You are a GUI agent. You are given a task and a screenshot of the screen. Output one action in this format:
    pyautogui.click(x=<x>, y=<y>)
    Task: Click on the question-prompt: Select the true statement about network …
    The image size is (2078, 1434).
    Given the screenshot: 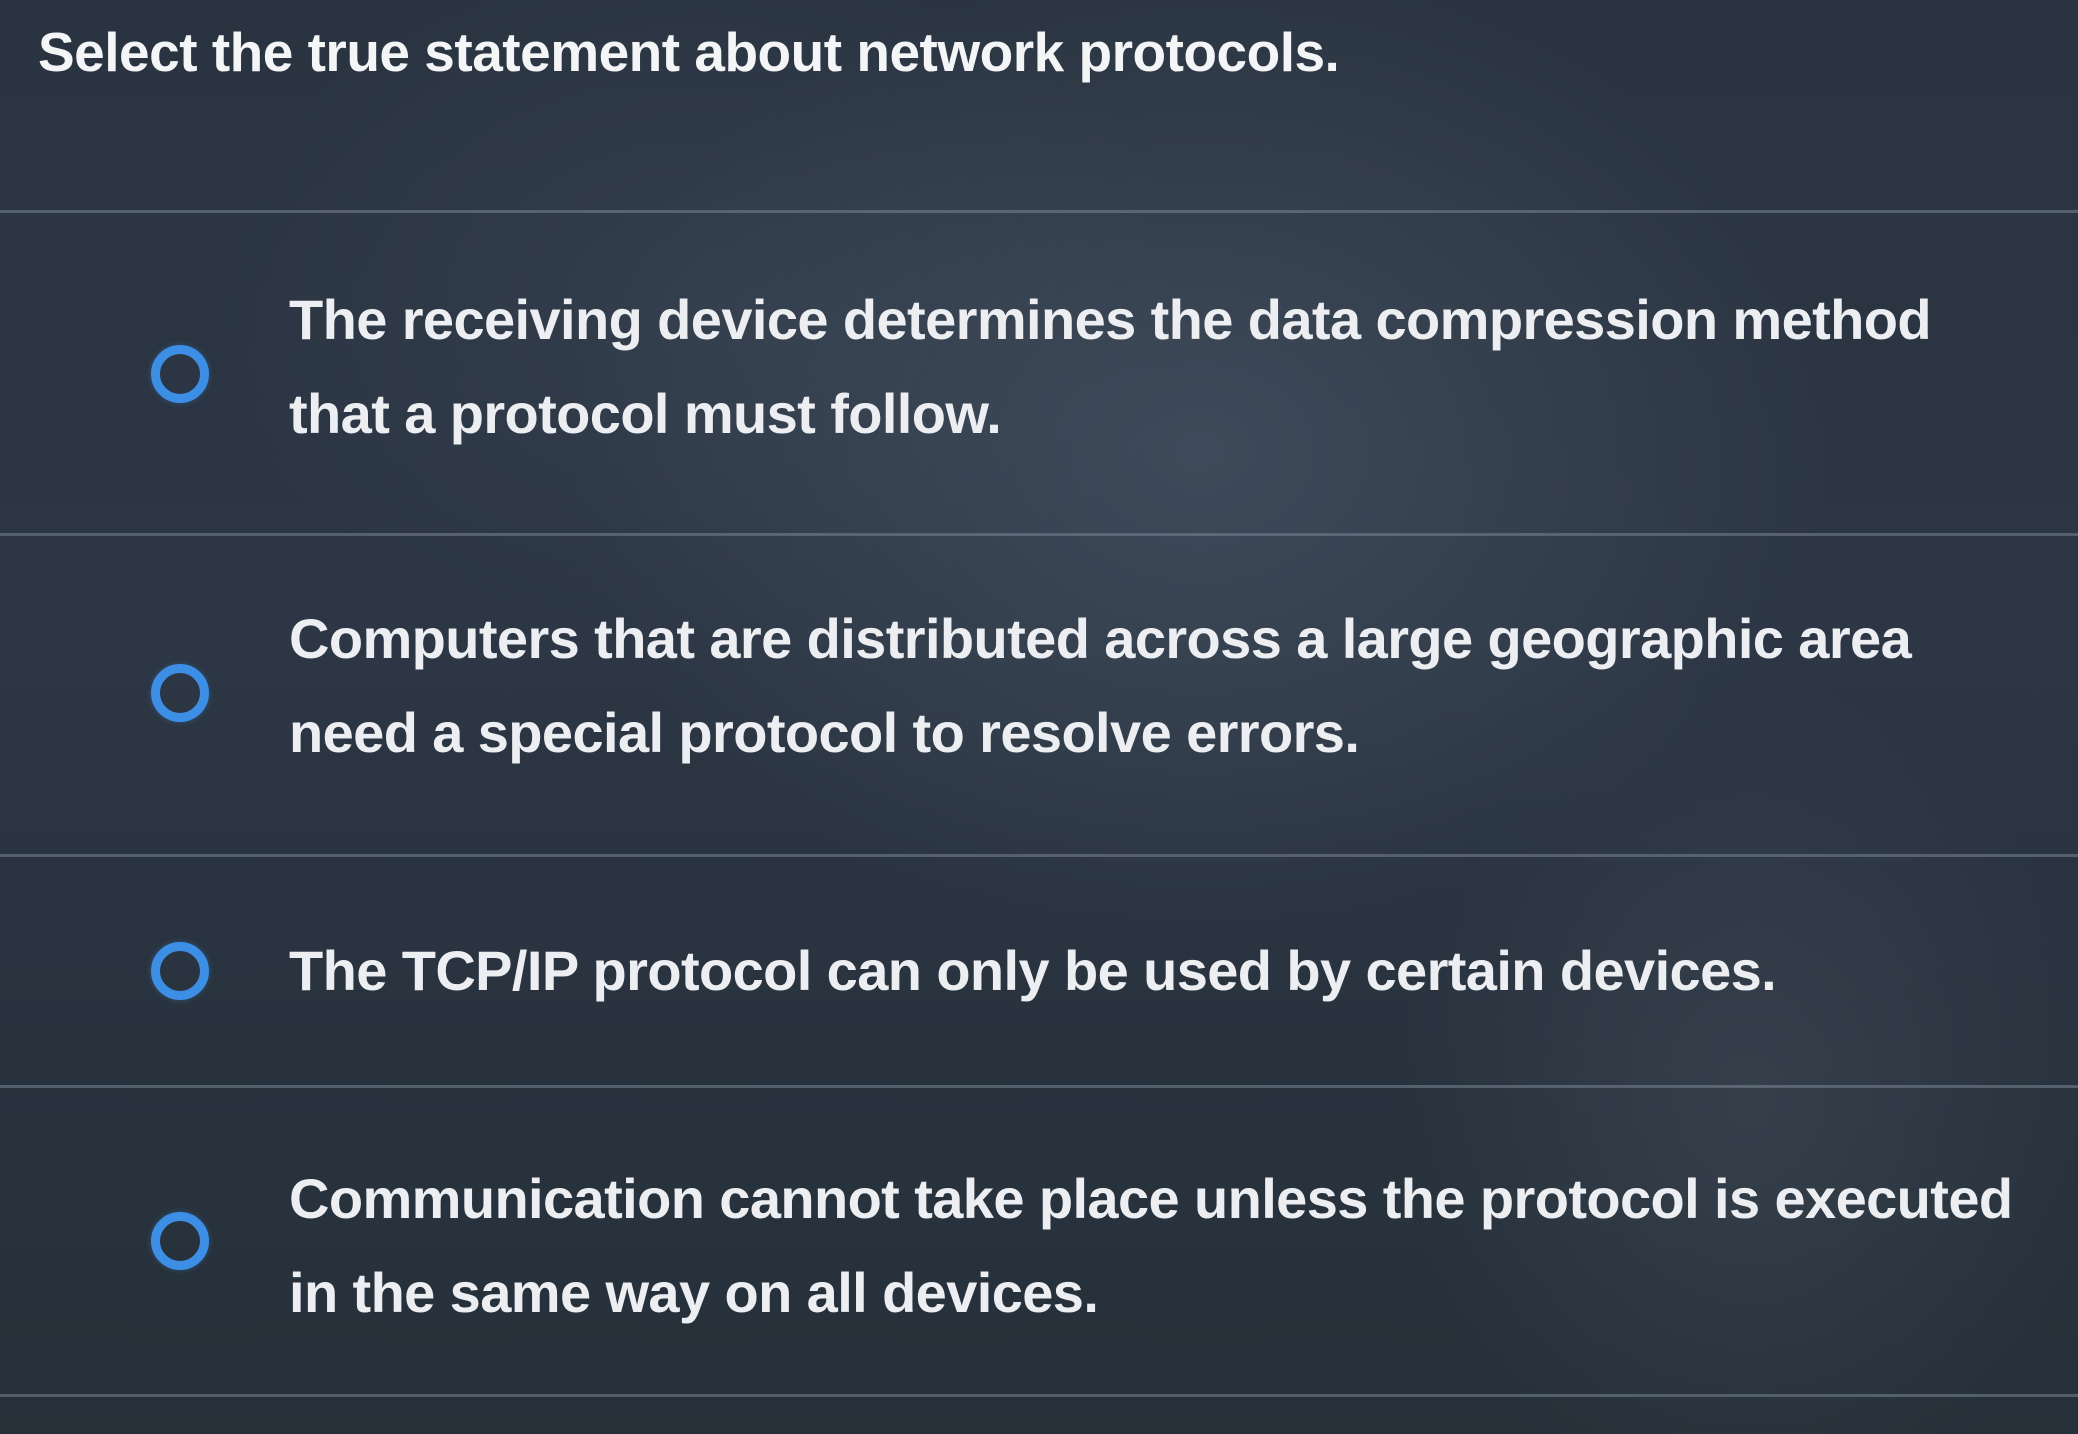 What is the action you would take?
    pyautogui.click(x=689, y=52)
    